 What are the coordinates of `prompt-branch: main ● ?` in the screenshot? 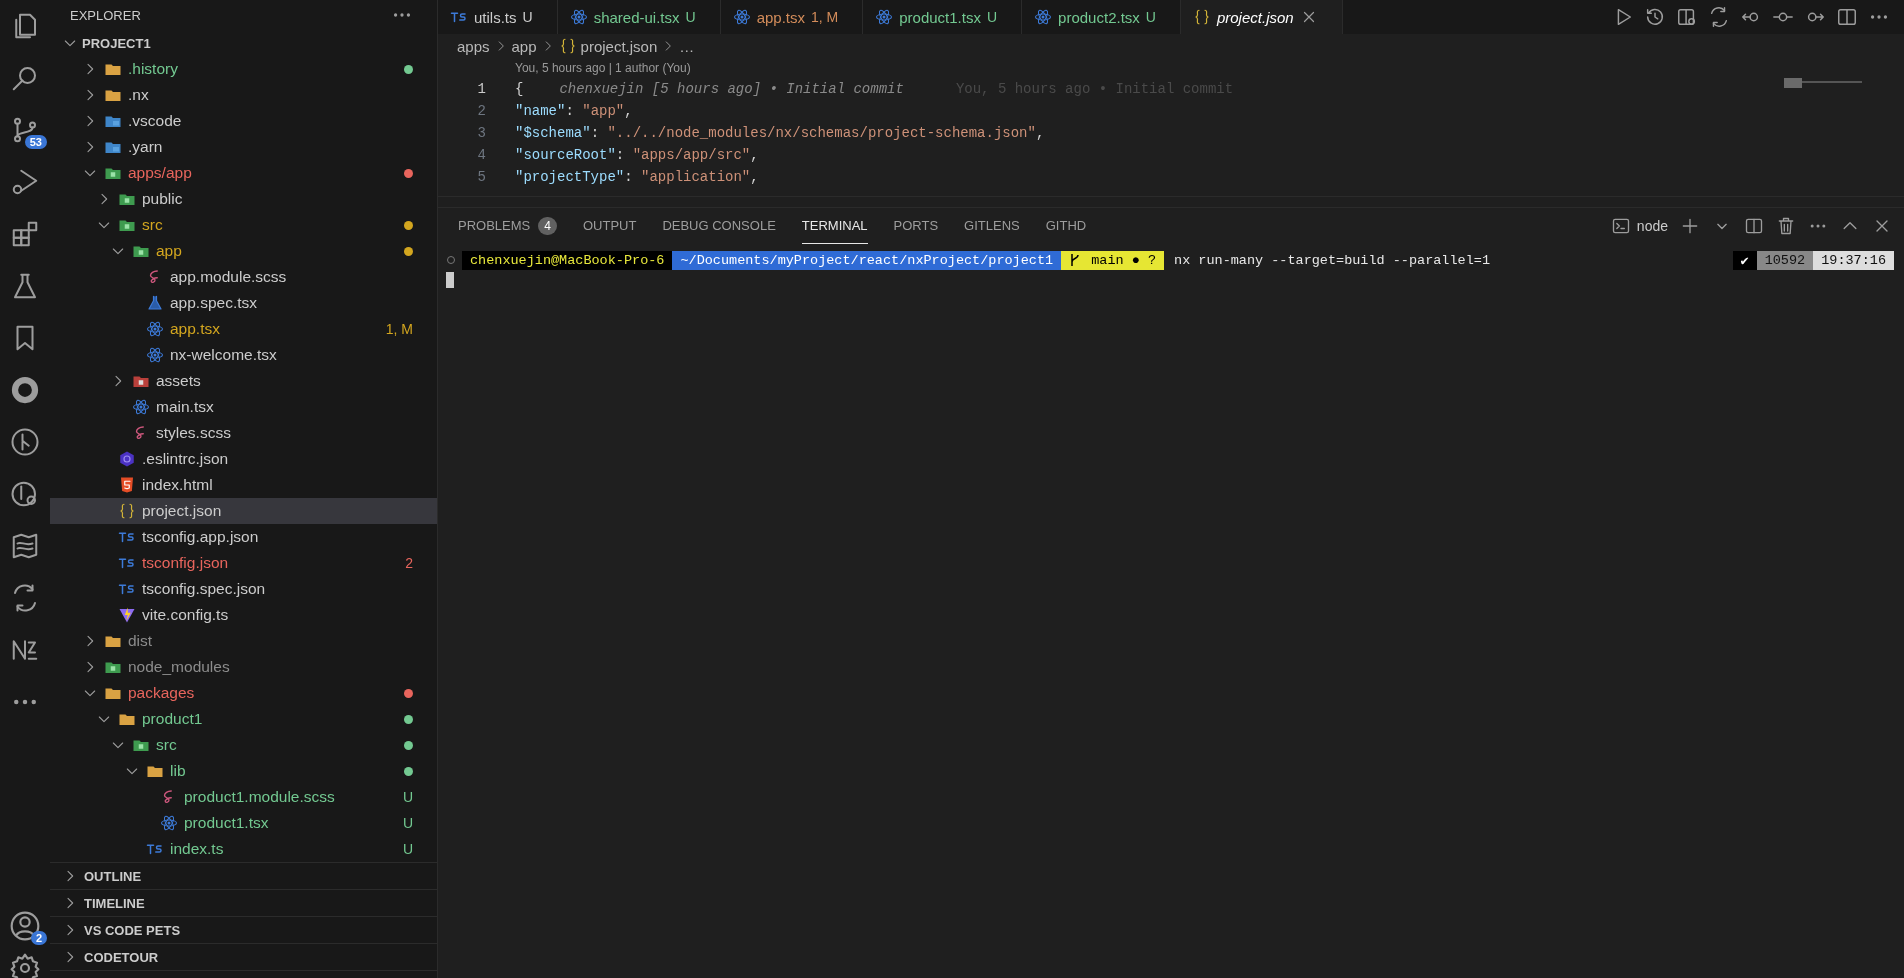 It's located at (1113, 260).